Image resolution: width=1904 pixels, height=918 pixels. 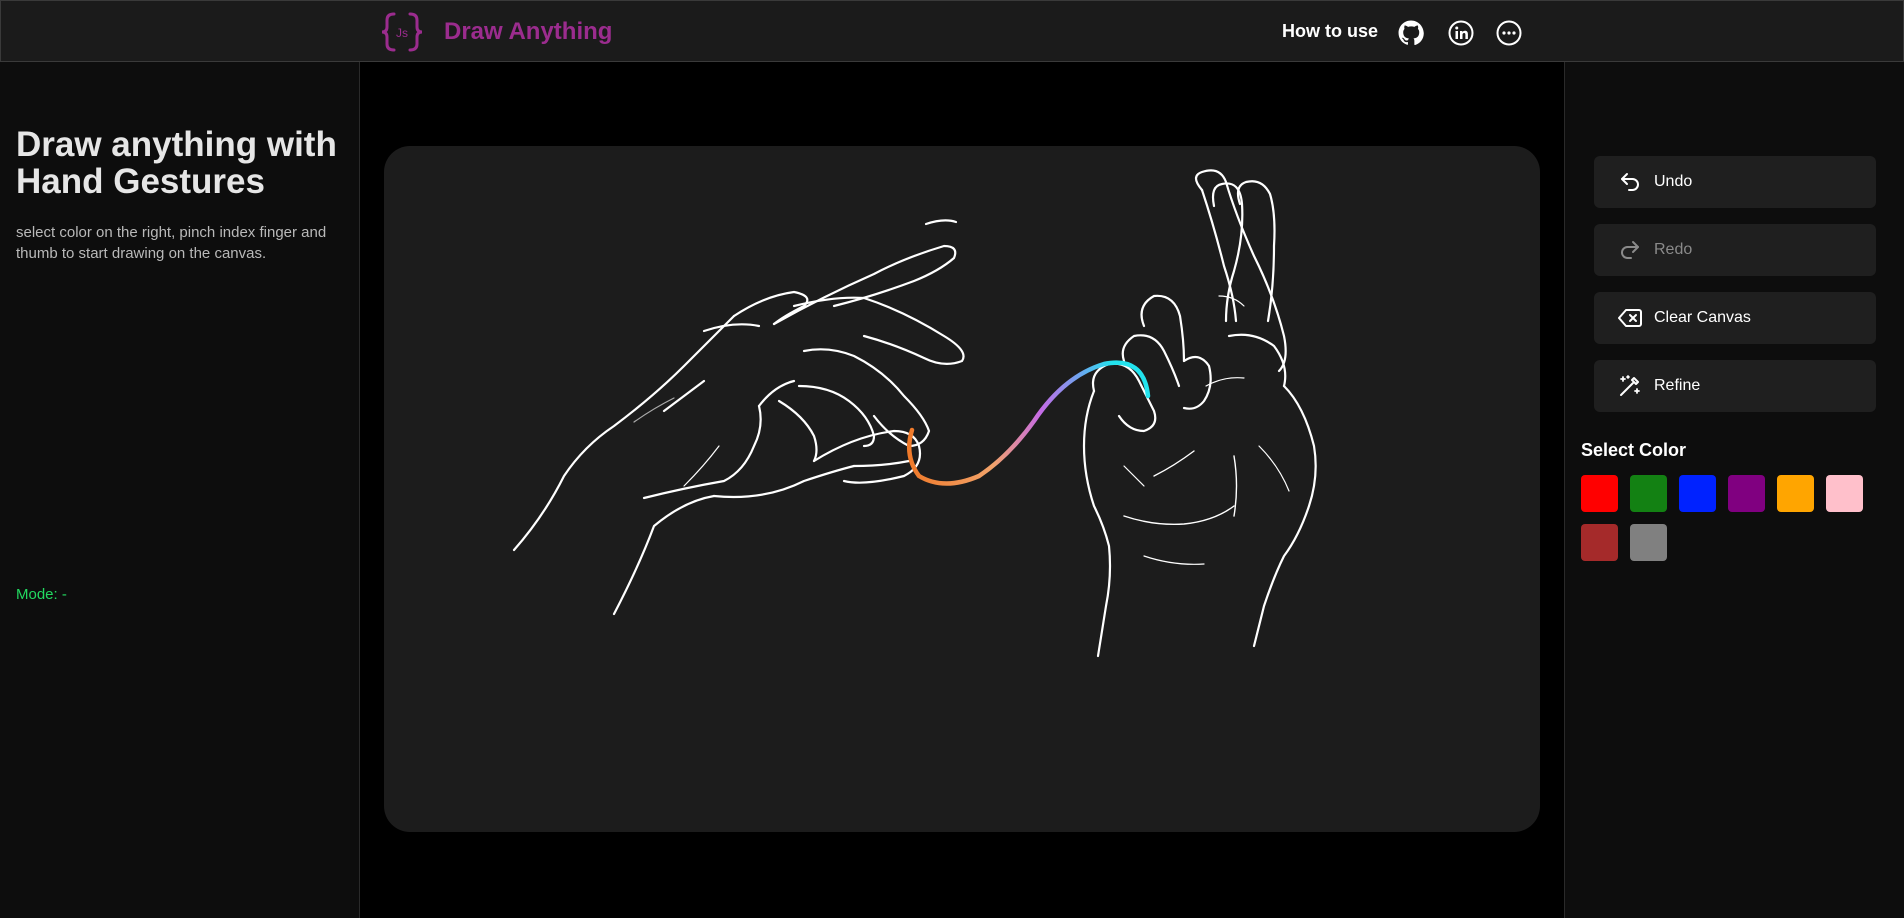 What do you see at coordinates (1702, 317) in the screenshot?
I see `clear-label: Clear Canvas` at bounding box center [1702, 317].